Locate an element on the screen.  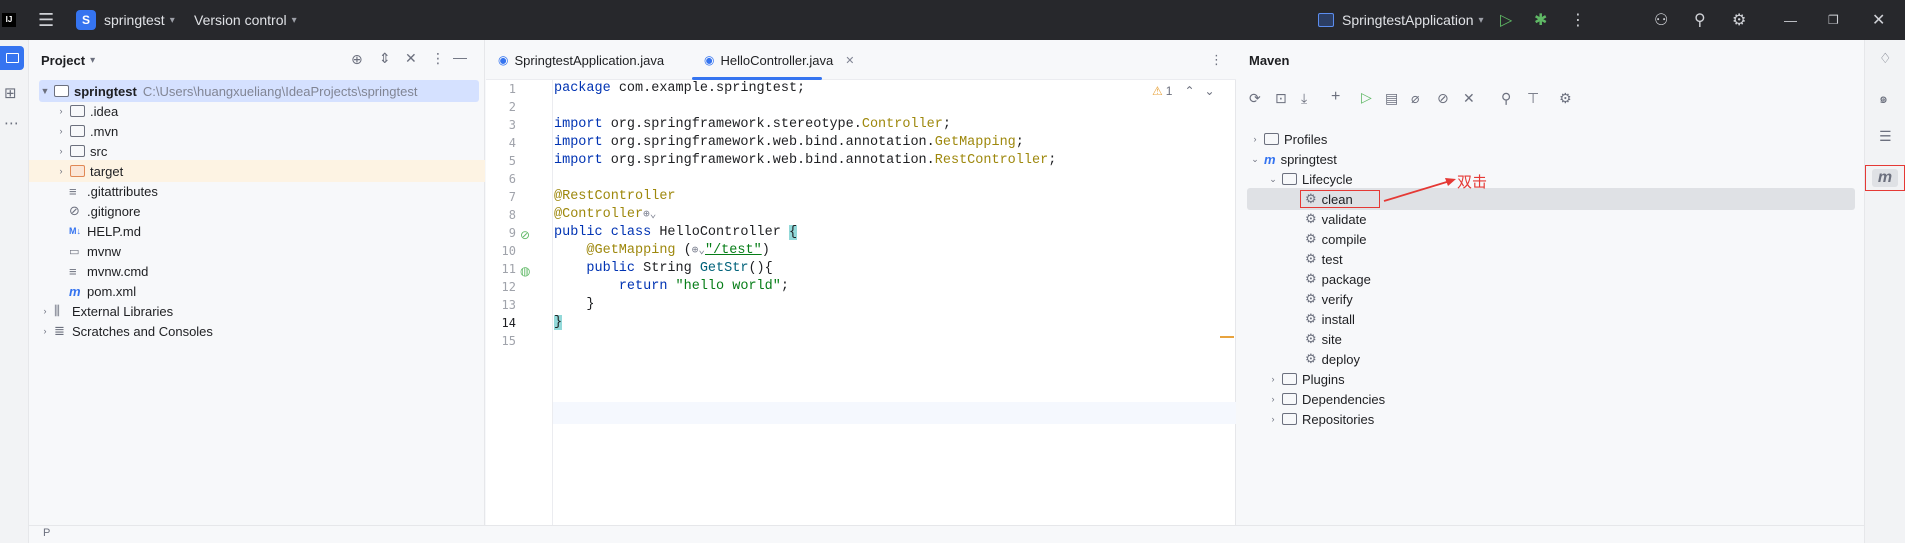
lifecycle-phase-package: ⚙ package is located at coordinates (1338, 279).